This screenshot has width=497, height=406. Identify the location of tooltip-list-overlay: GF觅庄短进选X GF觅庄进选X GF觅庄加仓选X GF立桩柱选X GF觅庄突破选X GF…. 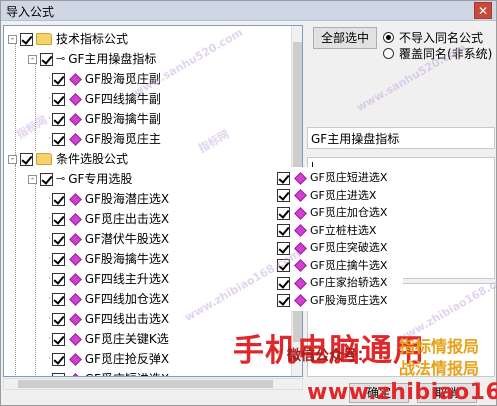
(337, 239).